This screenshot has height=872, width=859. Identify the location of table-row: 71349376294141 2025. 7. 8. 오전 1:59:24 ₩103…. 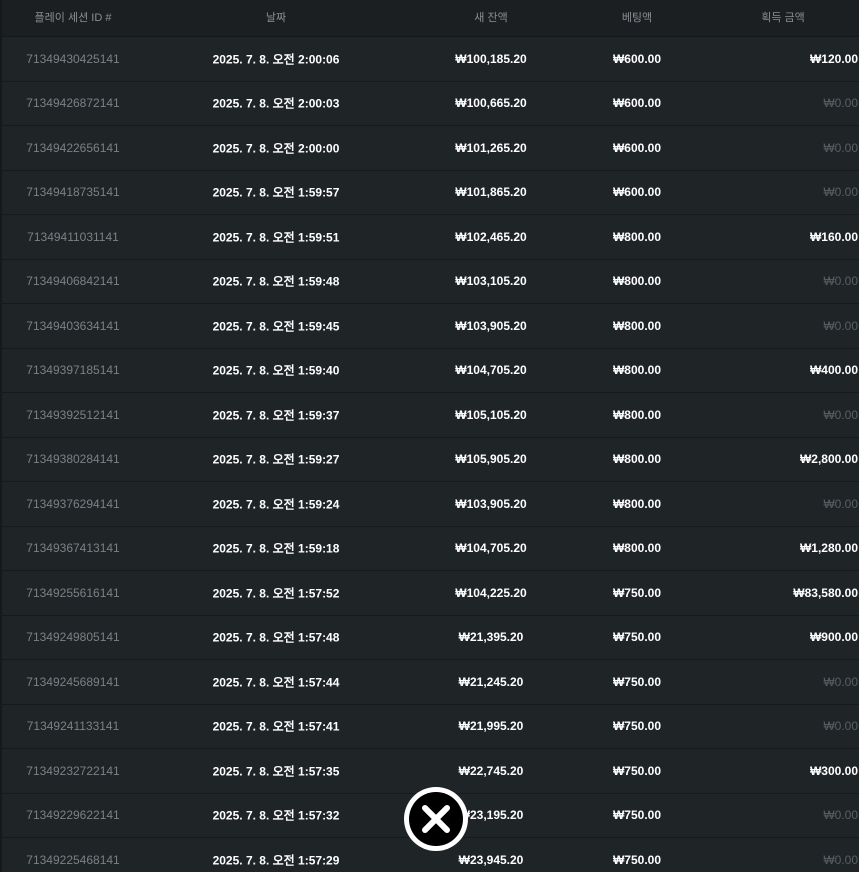
(430, 504).